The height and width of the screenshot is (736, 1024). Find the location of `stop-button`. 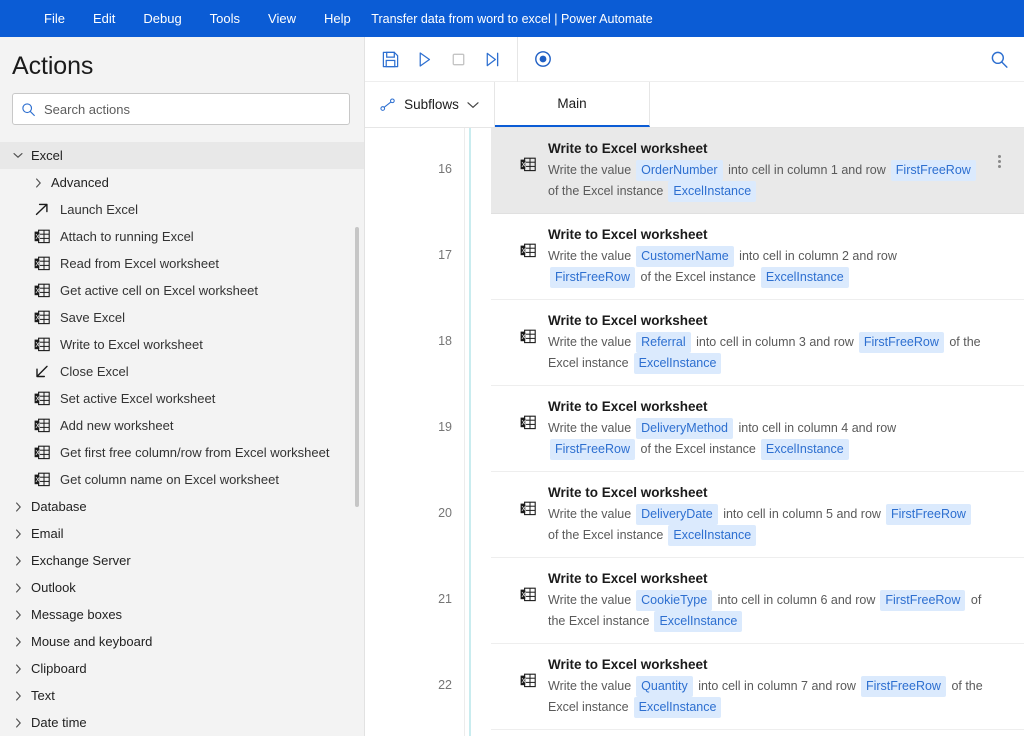

stop-button is located at coordinates (458, 59).